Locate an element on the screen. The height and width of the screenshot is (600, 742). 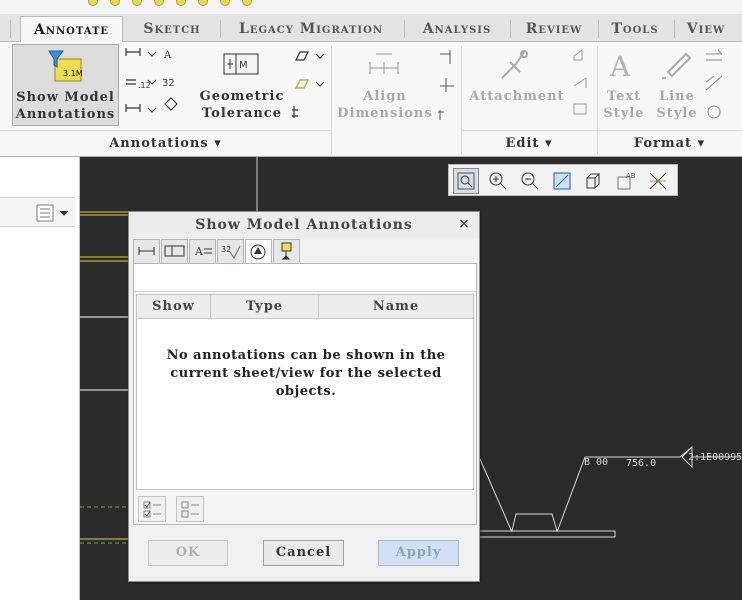
tab-analysis: Analysis is located at coordinates (457, 29).